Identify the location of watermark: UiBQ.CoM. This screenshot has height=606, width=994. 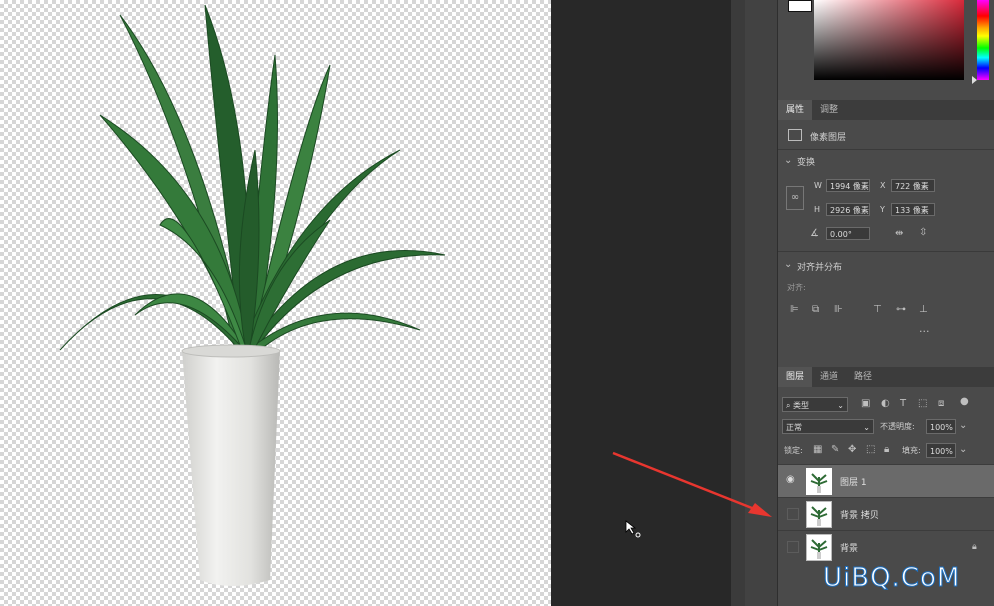
(891, 578).